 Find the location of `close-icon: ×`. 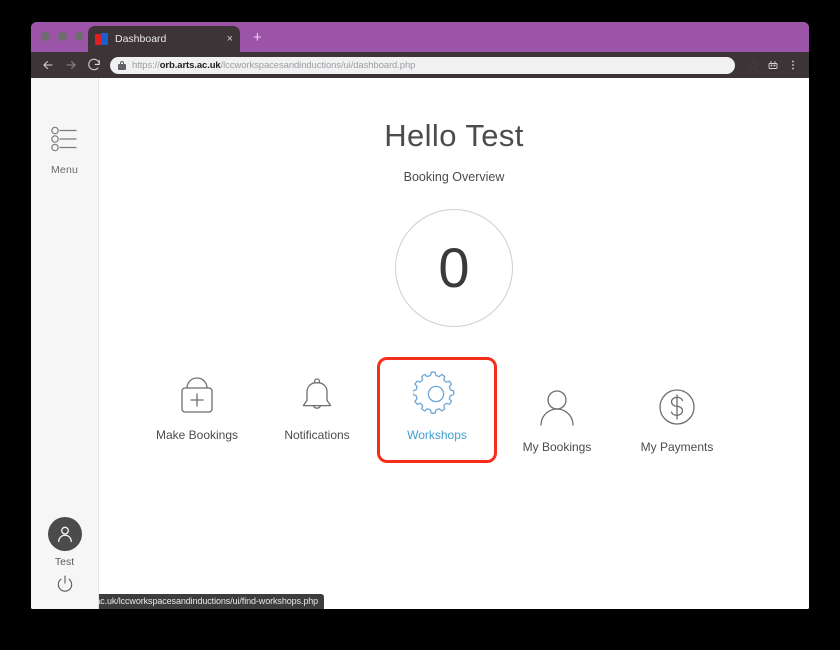

close-icon: × is located at coordinates (230, 39).